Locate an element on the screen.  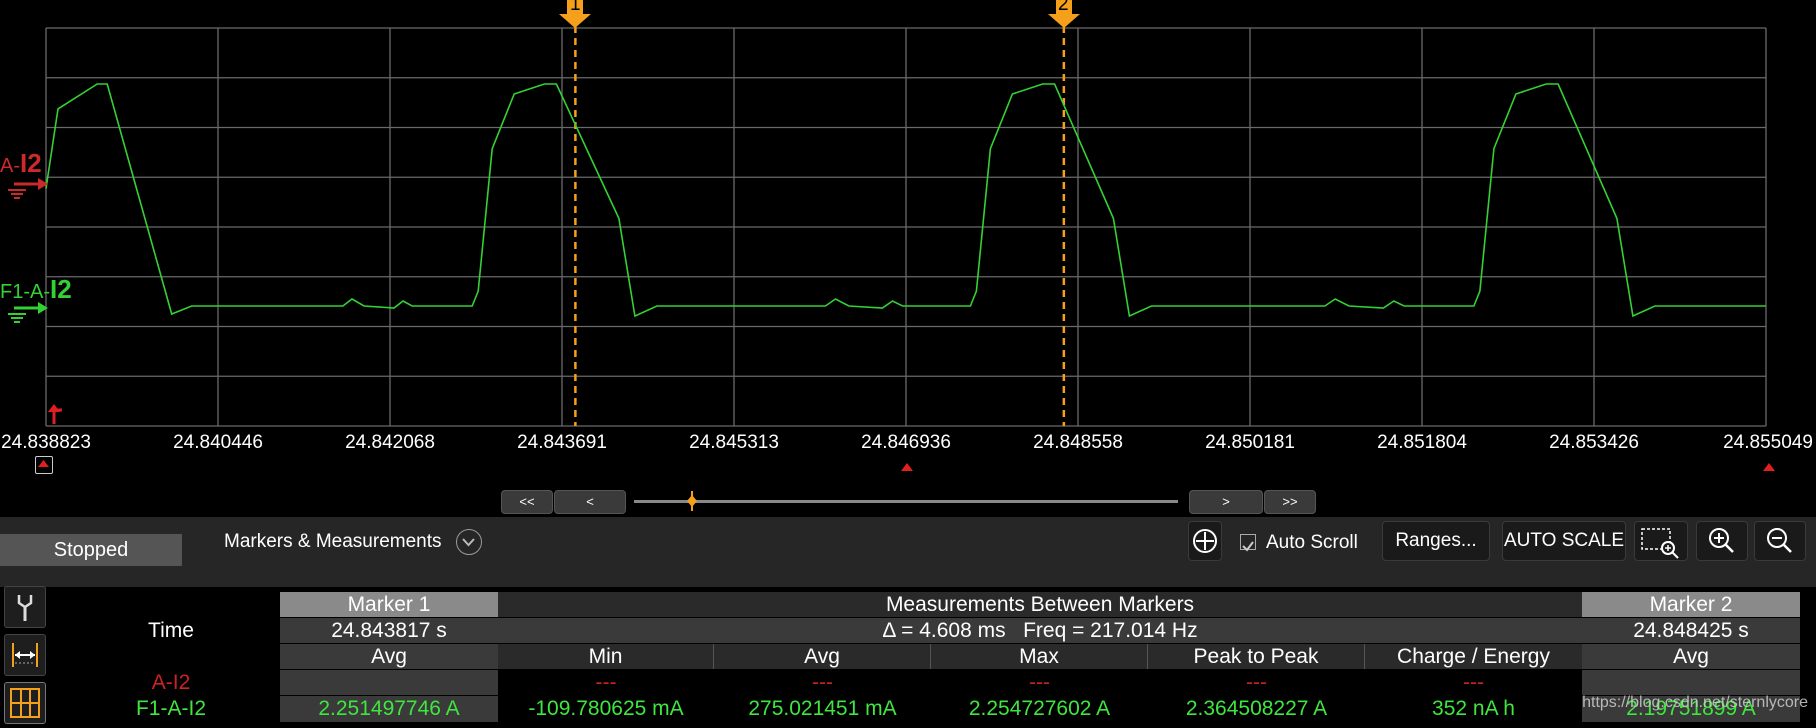
scroll-next-button: > is located at coordinates (1226, 502).